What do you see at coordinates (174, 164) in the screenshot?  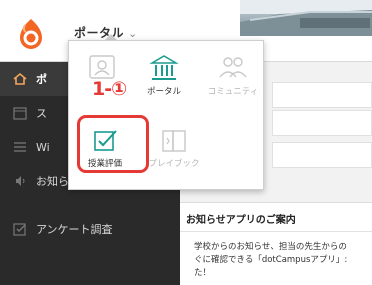 I see `popup-tile-label: プレイブック` at bounding box center [174, 164].